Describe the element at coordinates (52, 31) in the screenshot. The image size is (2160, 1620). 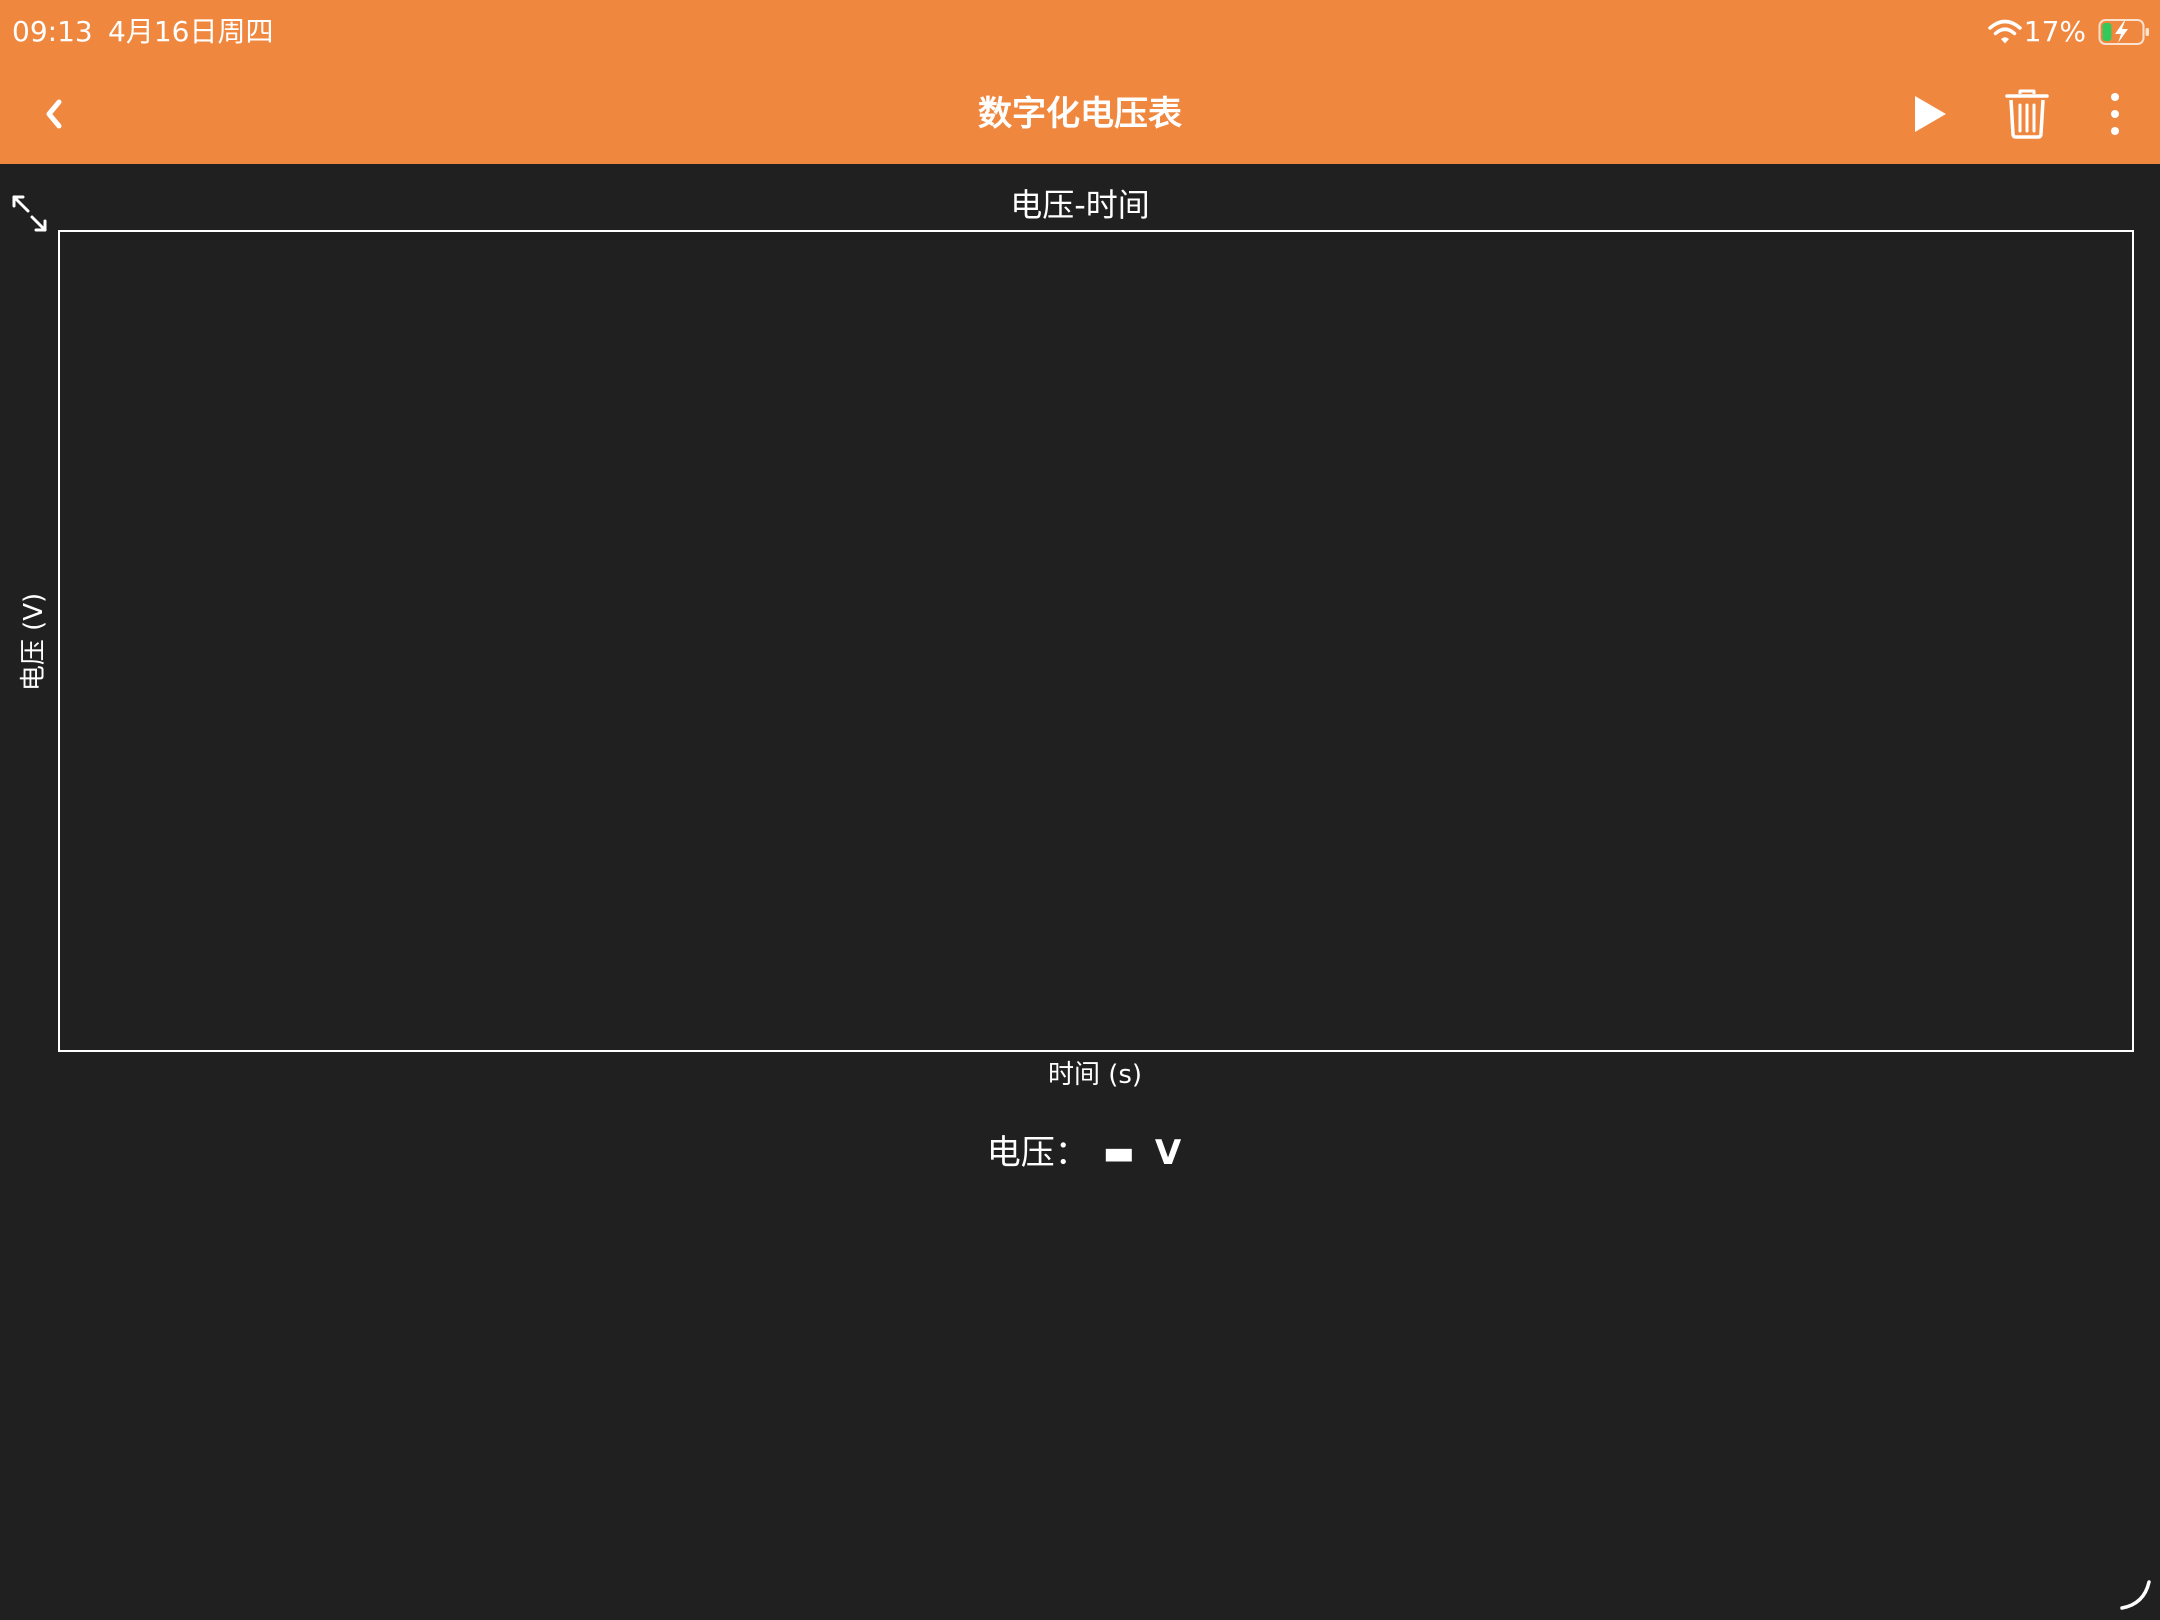
I see `status-time: 09:13` at that location.